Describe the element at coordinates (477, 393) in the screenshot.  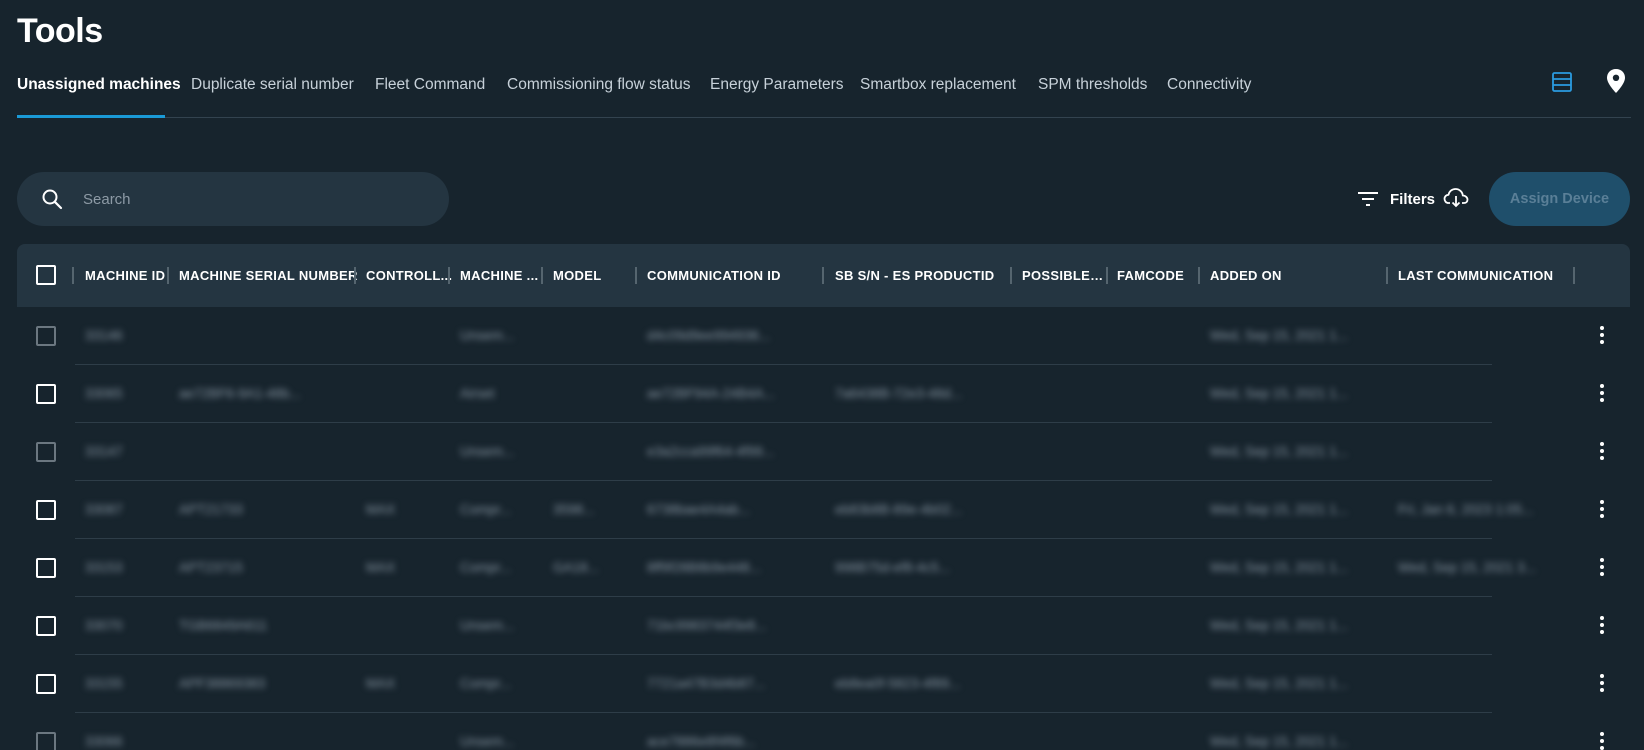
I see `table-cell: Airset` at that location.